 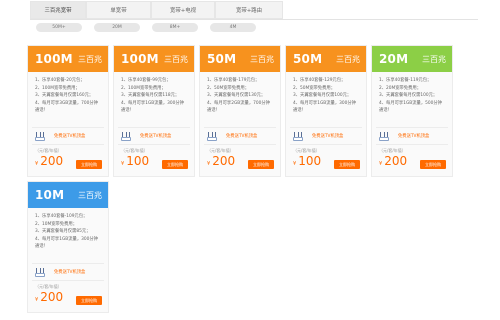 What do you see at coordinates (150, 96) in the screenshot?
I see `feature-line: 3、天翼套餐每月仅需118元；` at bounding box center [150, 96].